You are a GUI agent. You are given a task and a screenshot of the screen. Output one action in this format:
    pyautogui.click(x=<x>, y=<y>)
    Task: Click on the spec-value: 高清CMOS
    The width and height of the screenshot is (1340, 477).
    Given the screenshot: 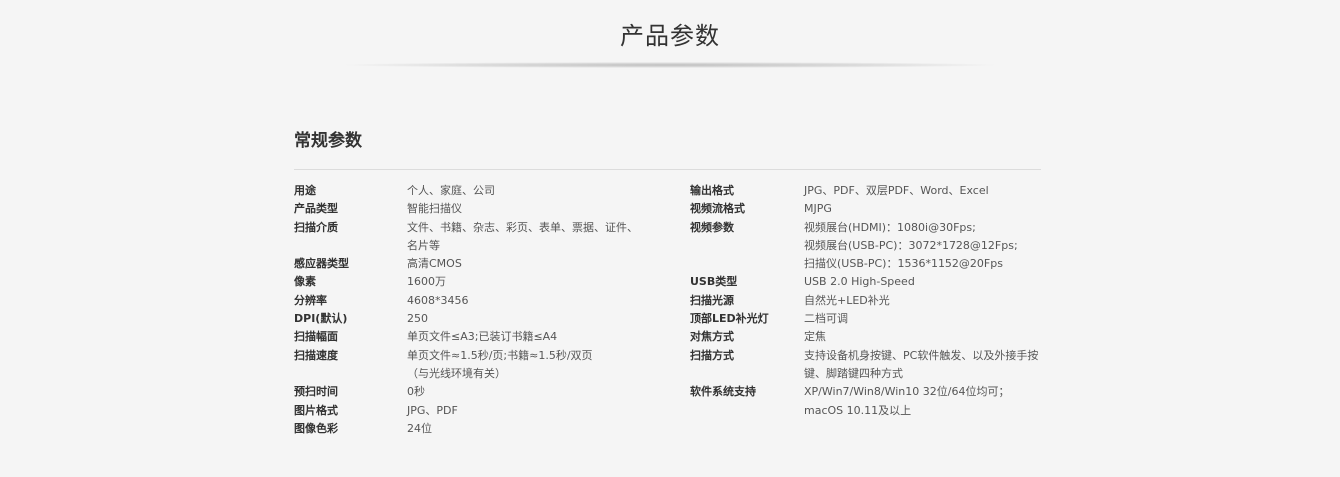 What is the action you would take?
    pyautogui.click(x=434, y=264)
    